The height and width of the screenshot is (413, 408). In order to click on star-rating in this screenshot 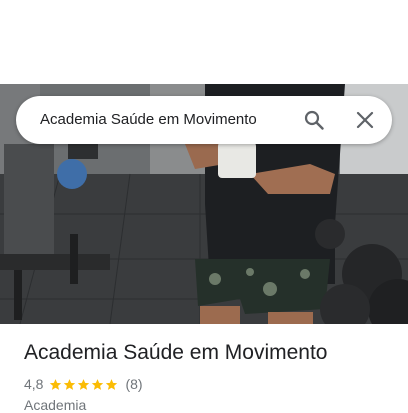, I will do `click(84, 384)`.